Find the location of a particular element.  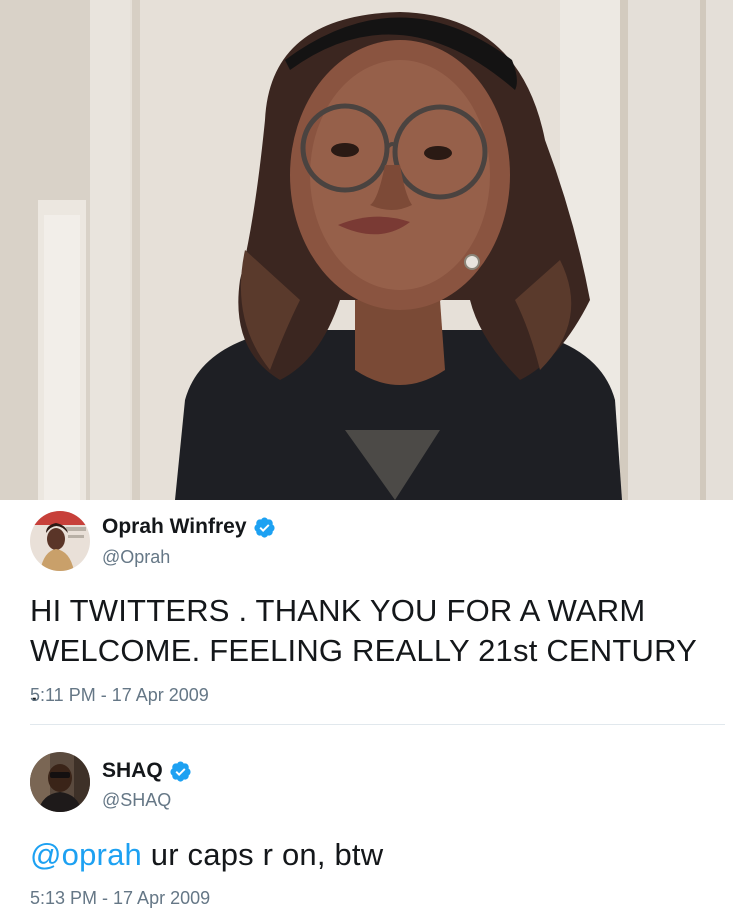

author-row: Oprah Winfrey is located at coordinates (189, 527).